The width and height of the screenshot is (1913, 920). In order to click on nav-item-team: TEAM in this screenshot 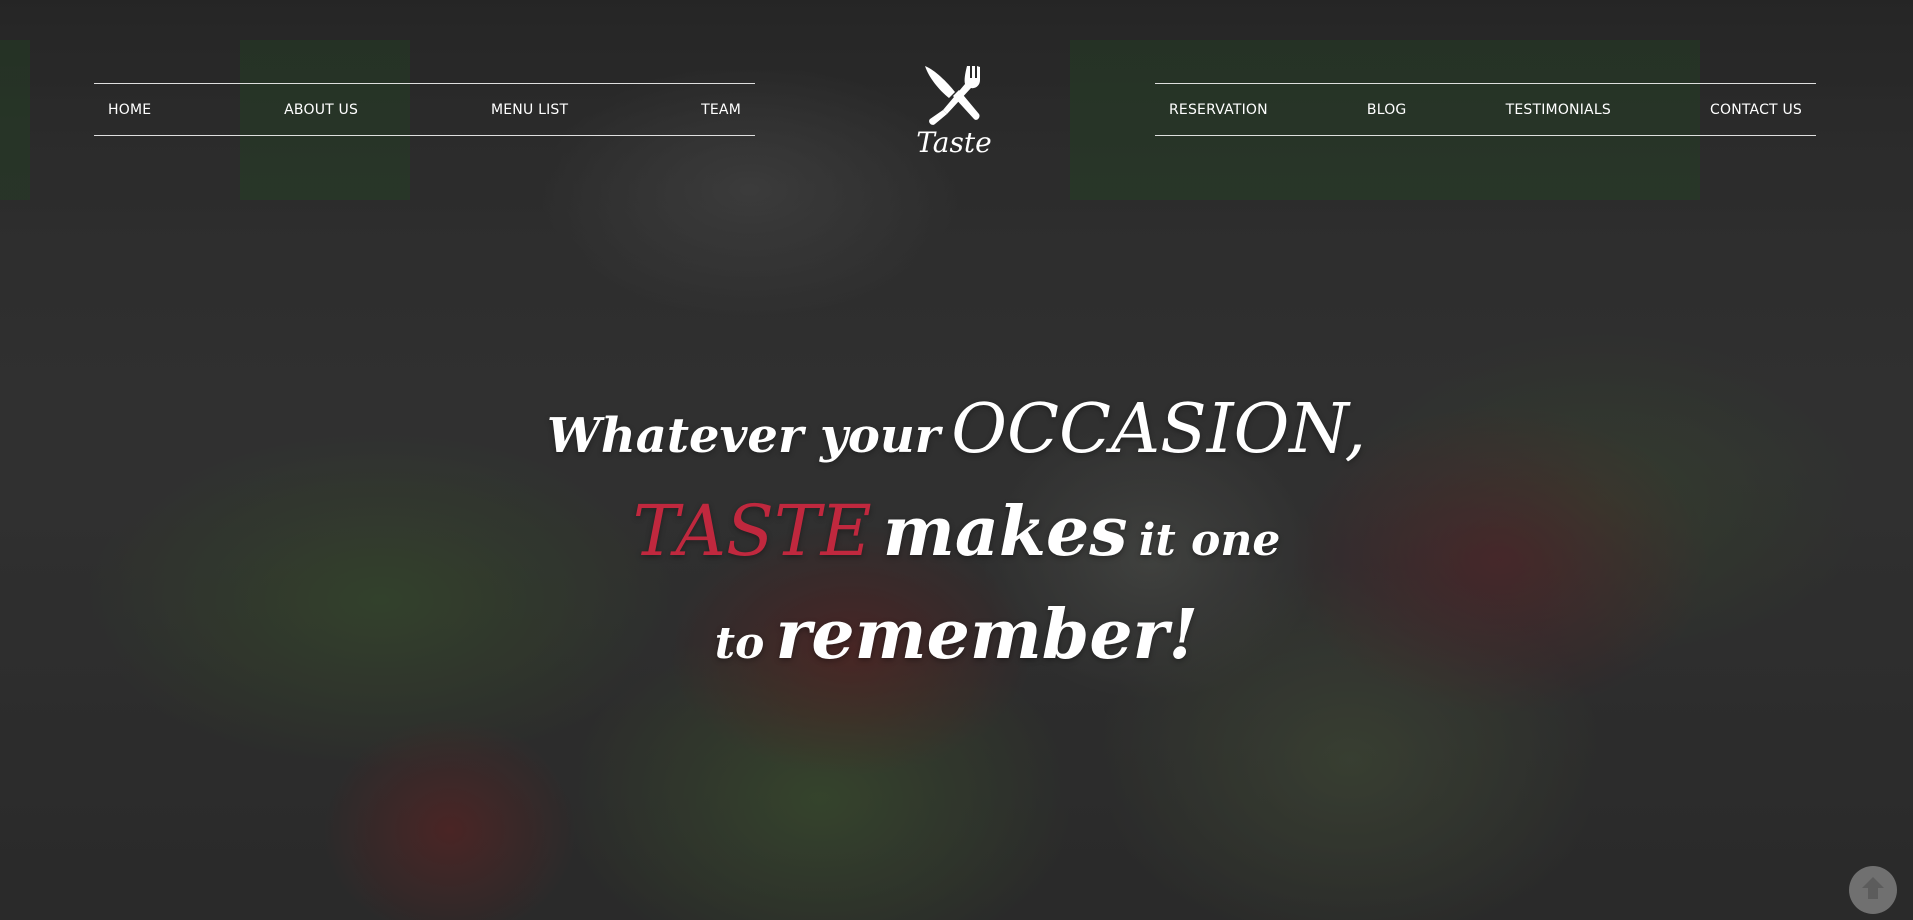, I will do `click(721, 110)`.